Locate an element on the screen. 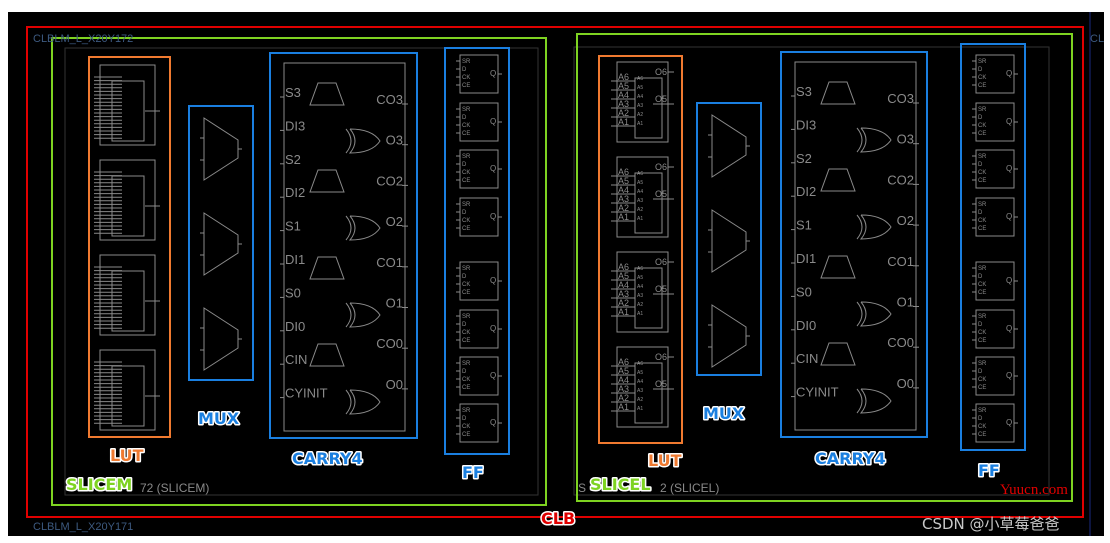 The image size is (1110, 543). slice-type-label: SLICEM is located at coordinates (99, 484).